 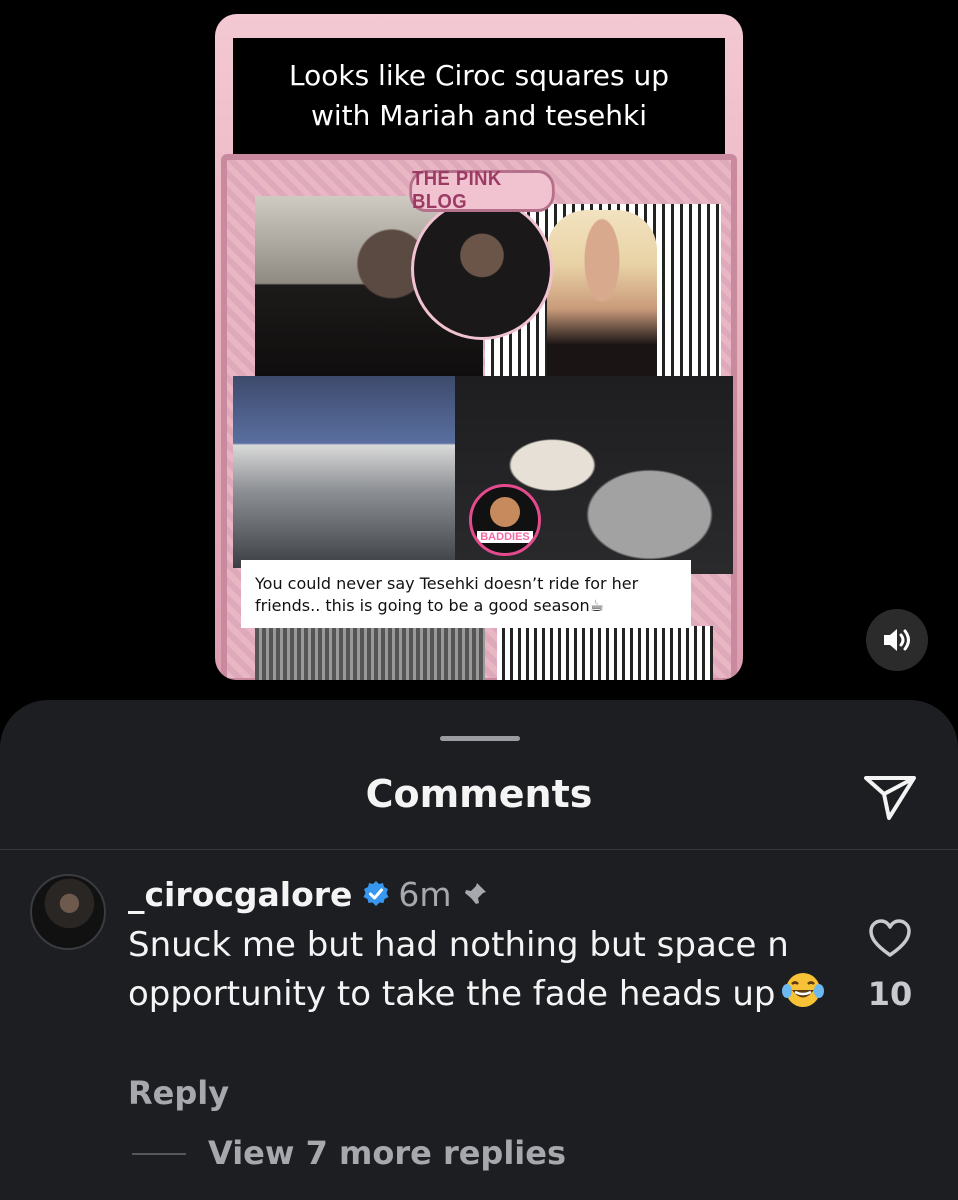 I want to click on logo-text: BADDIES, so click(x=505, y=537).